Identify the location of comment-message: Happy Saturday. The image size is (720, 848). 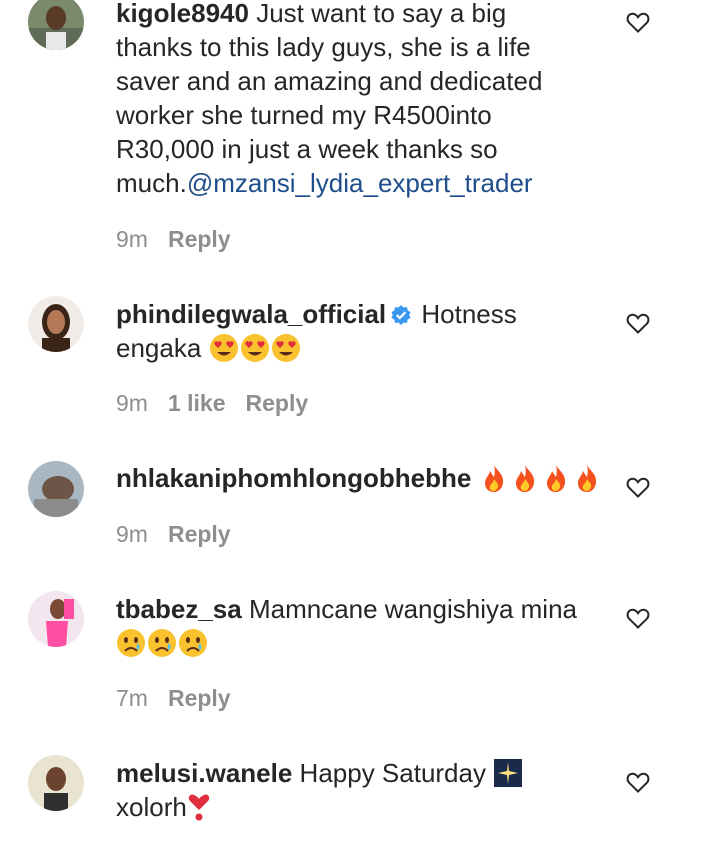
(393, 773).